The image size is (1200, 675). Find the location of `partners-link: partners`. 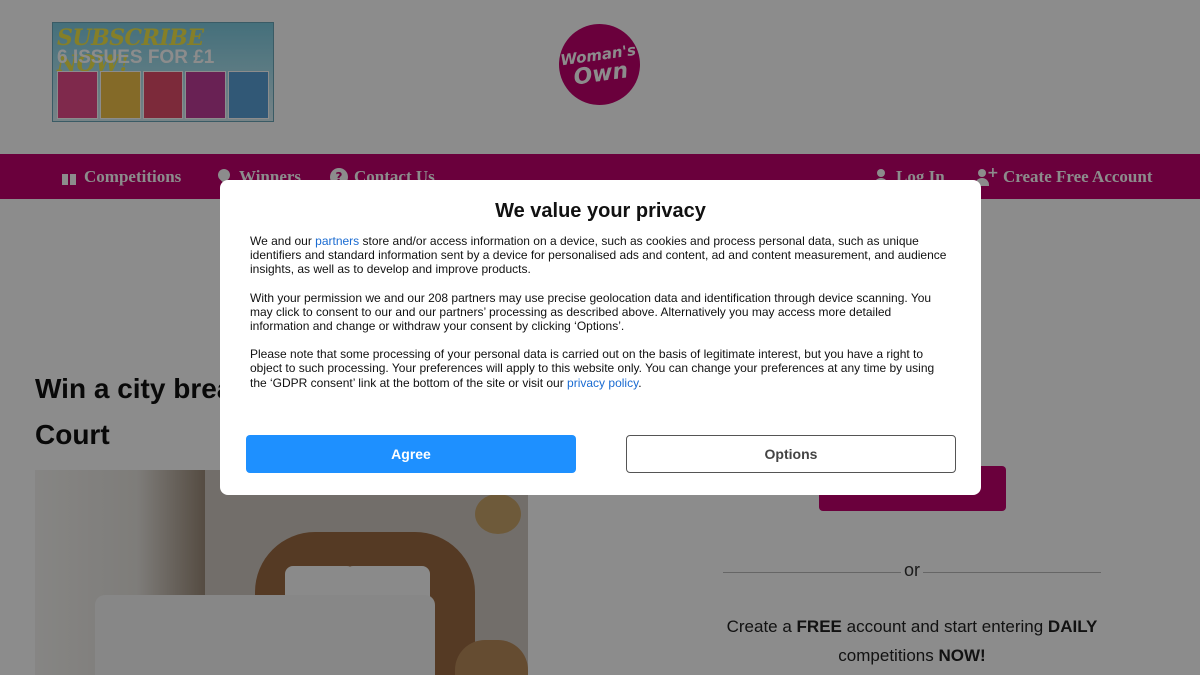

partners-link: partners is located at coordinates (337, 241).